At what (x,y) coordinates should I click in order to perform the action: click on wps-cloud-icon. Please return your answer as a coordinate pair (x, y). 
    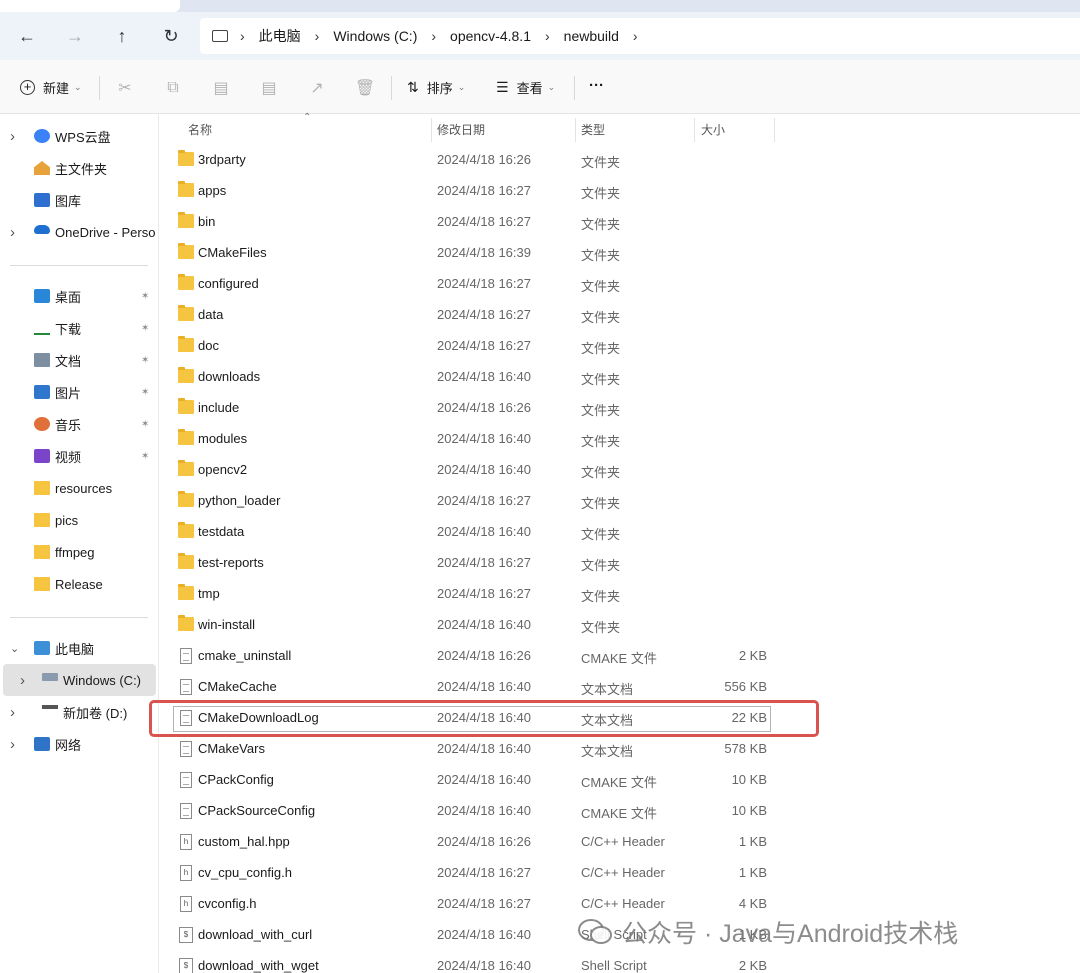
    Looking at the image, I should click on (42, 136).